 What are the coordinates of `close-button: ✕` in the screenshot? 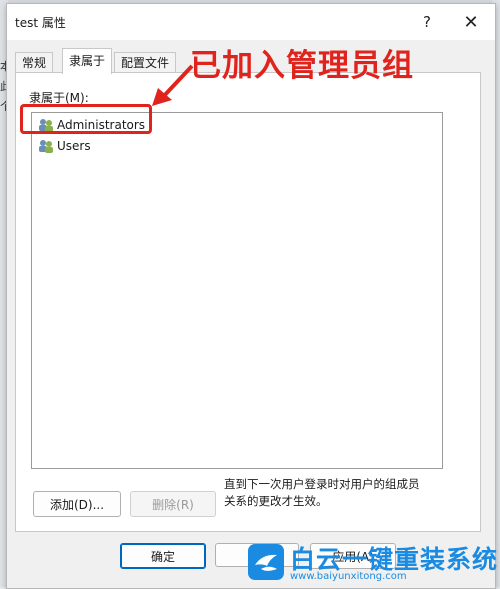 It's located at (471, 22).